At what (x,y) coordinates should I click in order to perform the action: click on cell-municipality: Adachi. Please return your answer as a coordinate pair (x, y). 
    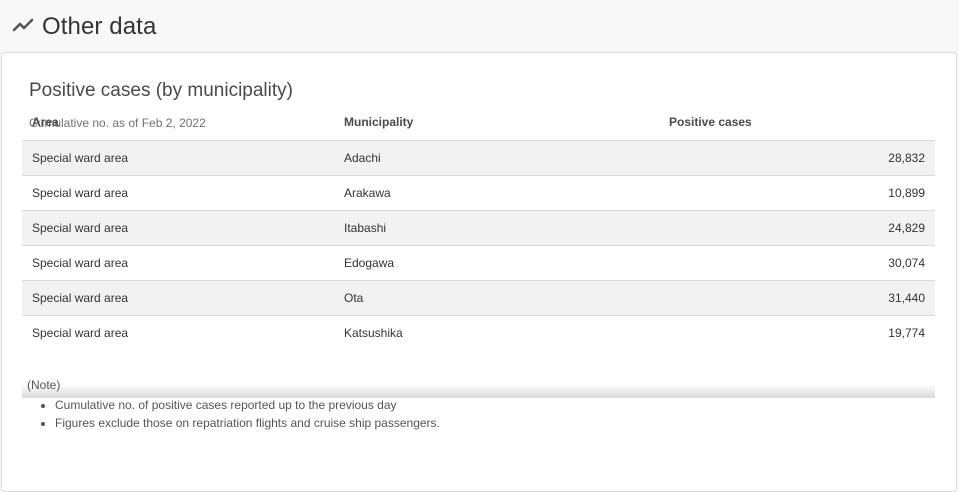
    Looking at the image, I should click on (496, 158).